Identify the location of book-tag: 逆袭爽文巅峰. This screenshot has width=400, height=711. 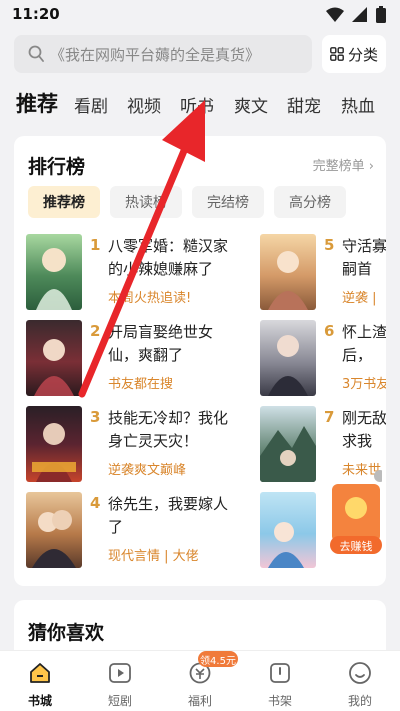
(147, 470).